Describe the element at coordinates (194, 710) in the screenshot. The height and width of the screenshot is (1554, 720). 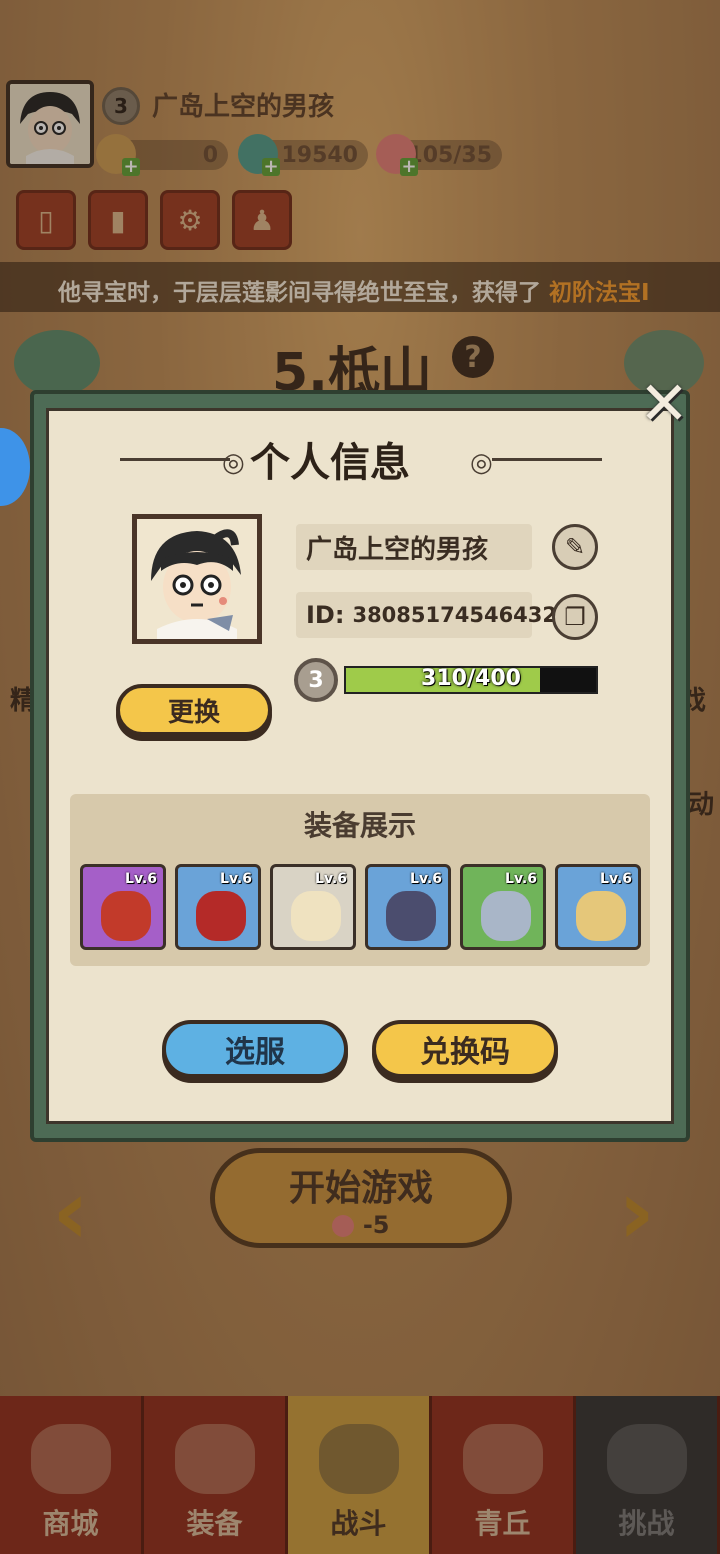
I see `change-avatar-button: 更换` at that location.